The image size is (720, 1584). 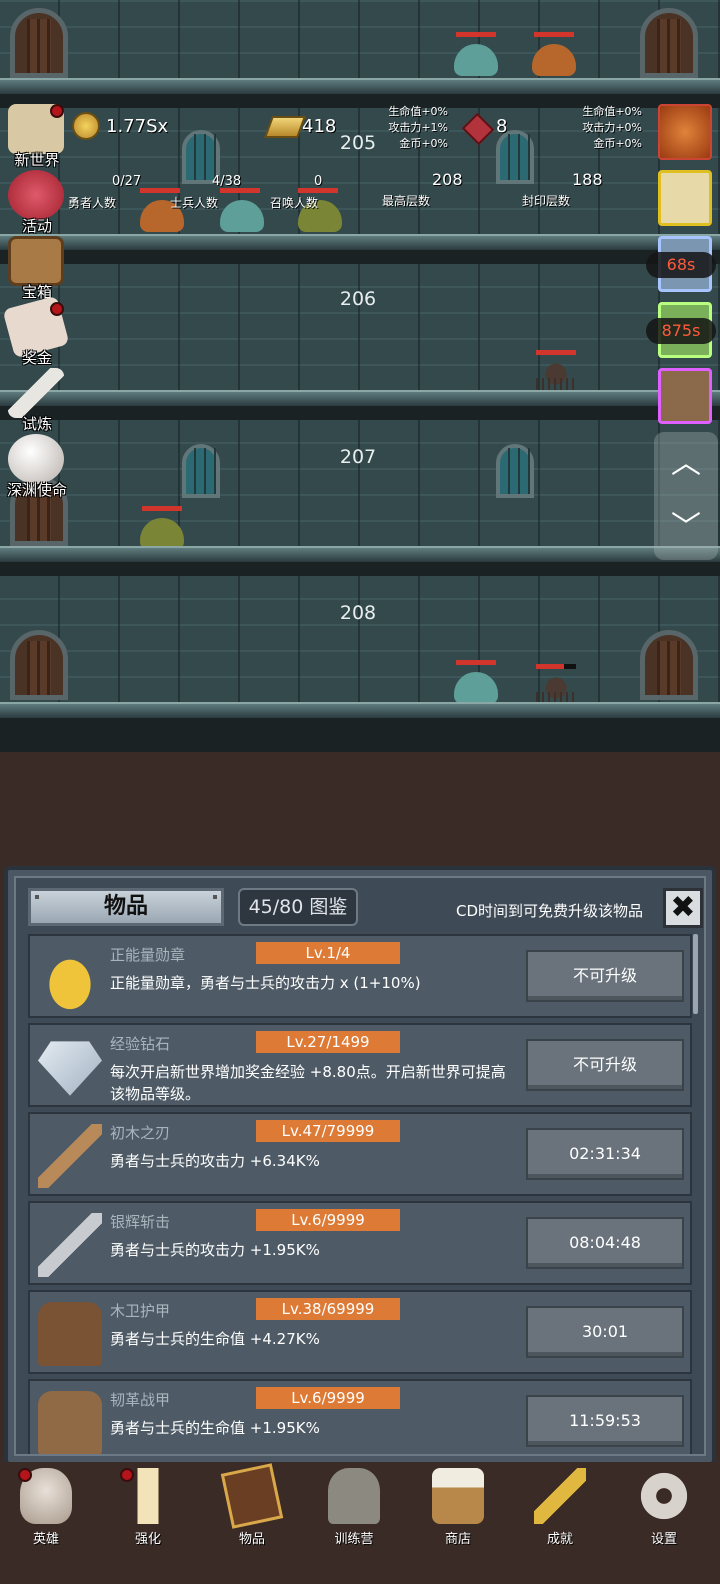 I want to click on item-name: 木卫护甲, so click(x=140, y=1311).